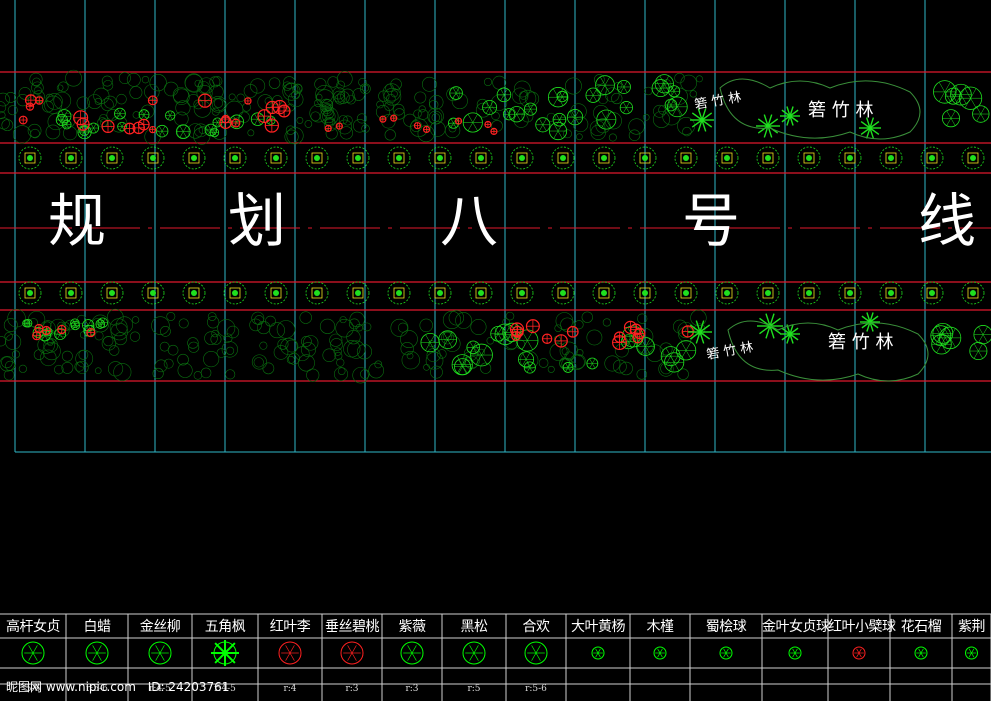  I want to click on legend-item-name: 金叶女贞球, so click(796, 627).